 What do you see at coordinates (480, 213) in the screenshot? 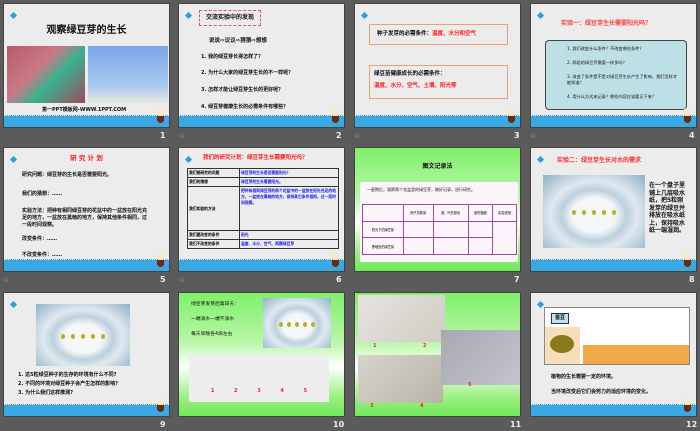
I see `table-header: 茎的粗细` at bounding box center [480, 213].